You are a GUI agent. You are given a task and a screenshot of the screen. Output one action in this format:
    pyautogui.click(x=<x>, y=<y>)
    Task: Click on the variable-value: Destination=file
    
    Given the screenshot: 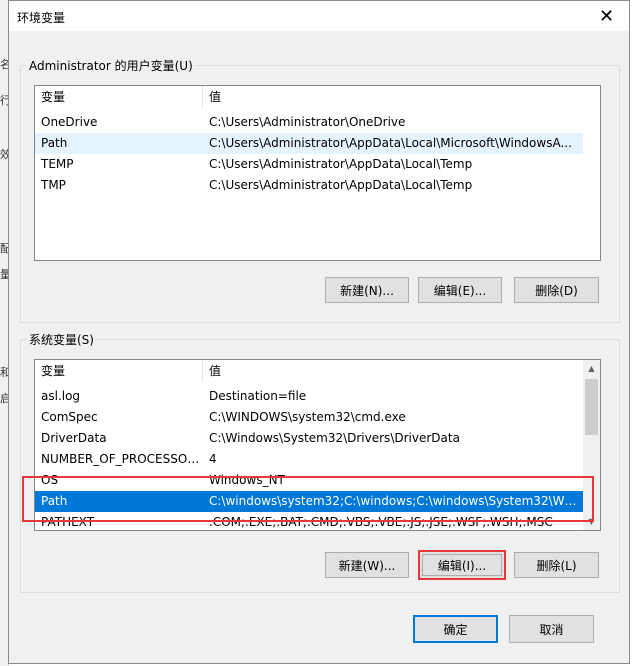 What is the action you would take?
    pyautogui.click(x=258, y=396)
    